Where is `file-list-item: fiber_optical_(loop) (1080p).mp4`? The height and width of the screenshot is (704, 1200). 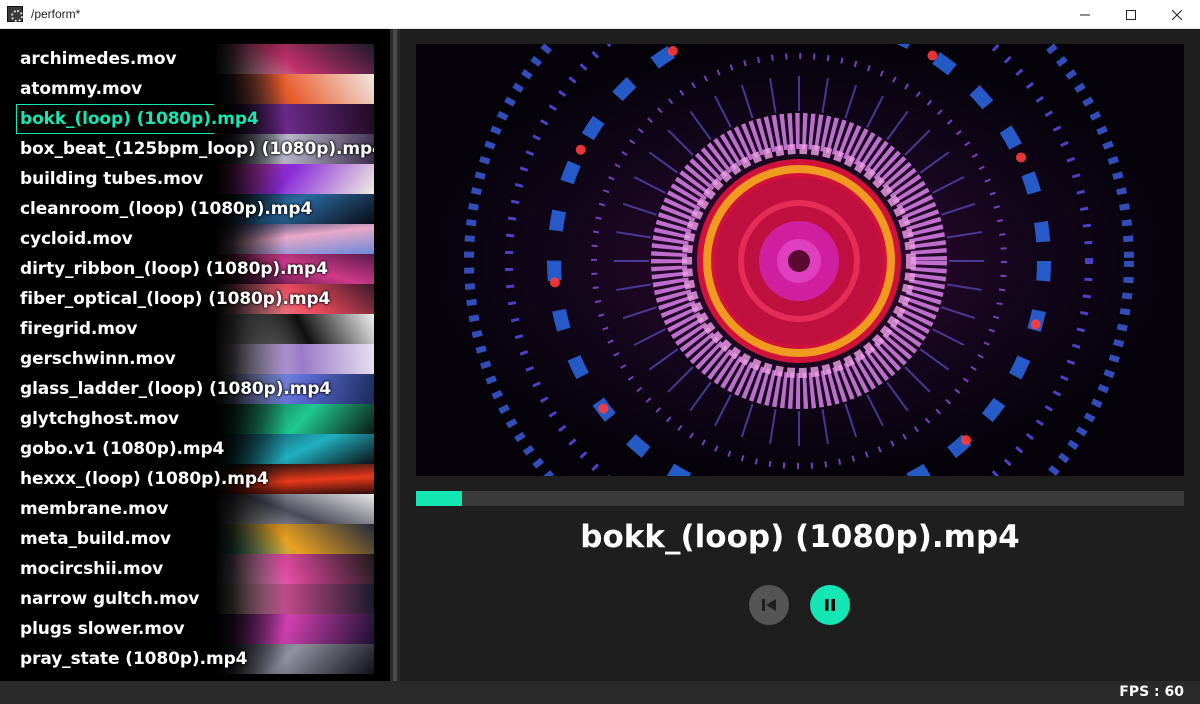
file-list-item: fiber_optical_(loop) (1080p).mp4 is located at coordinates (195, 299).